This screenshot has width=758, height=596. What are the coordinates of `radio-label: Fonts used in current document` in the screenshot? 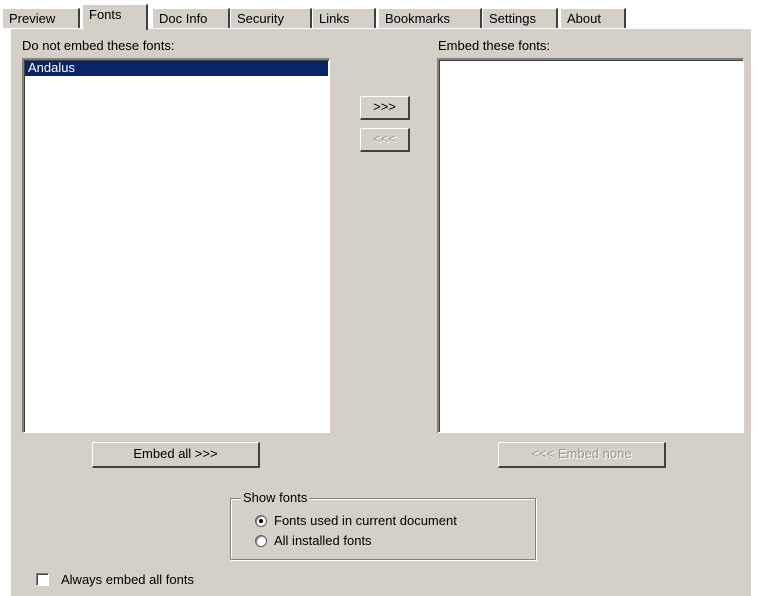 It's located at (365, 520).